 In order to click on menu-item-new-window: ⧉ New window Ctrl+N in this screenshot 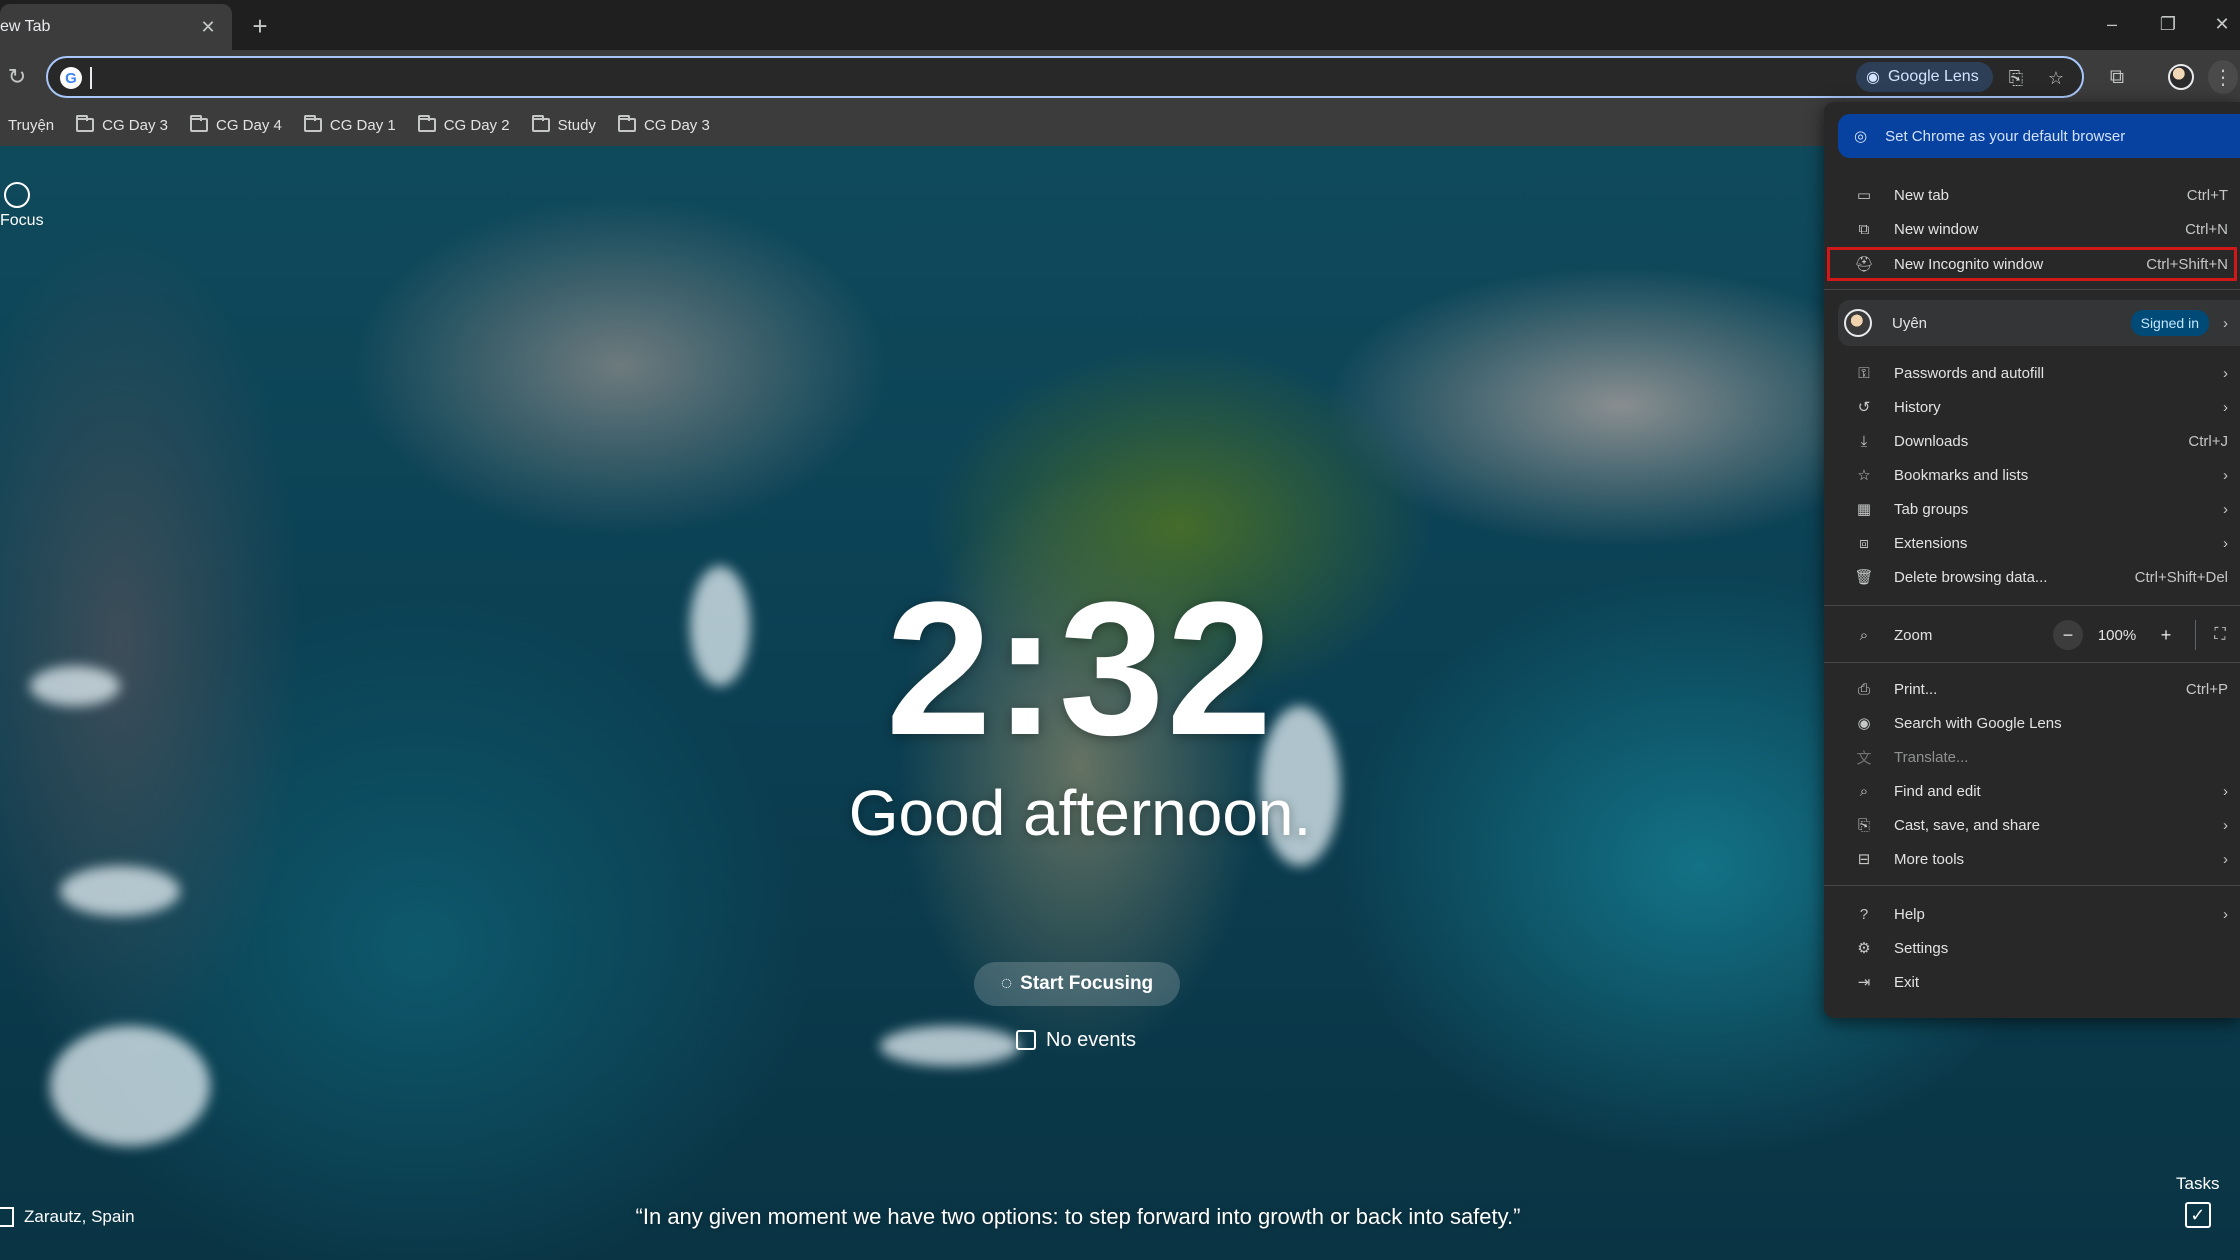, I will do `click(2032, 229)`.